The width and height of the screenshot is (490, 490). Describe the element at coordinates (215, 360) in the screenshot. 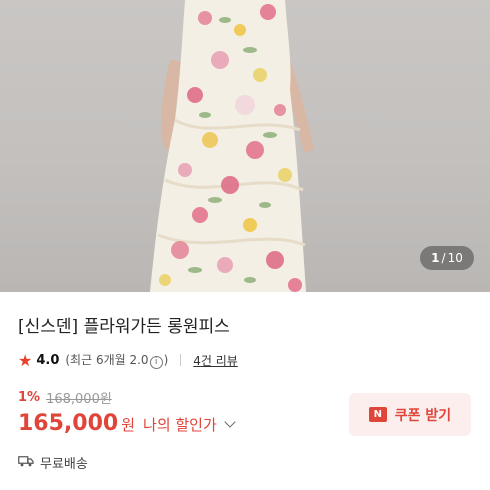

I see `review-link: 4건 리뷰` at that location.